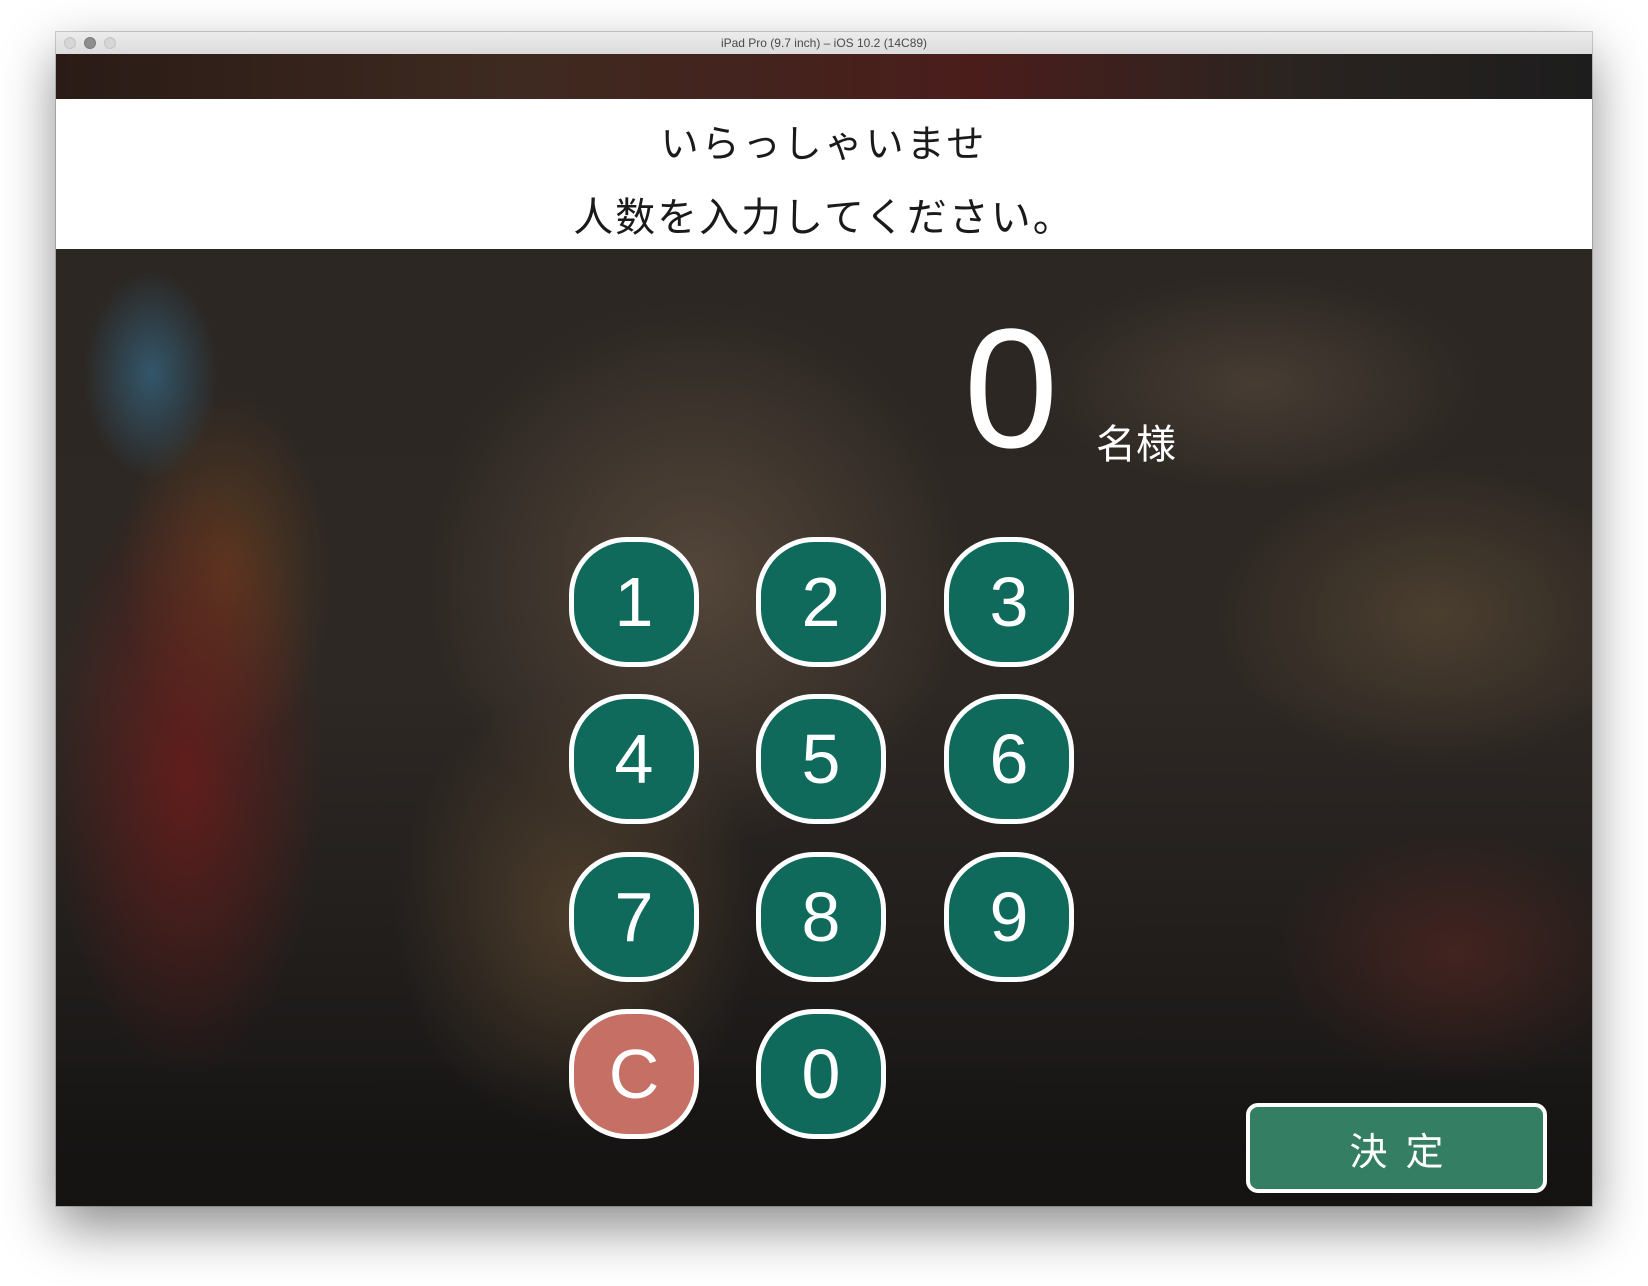 The width and height of the screenshot is (1648, 1286). What do you see at coordinates (821, 759) in the screenshot?
I see `keypad-5-button: 5` at bounding box center [821, 759].